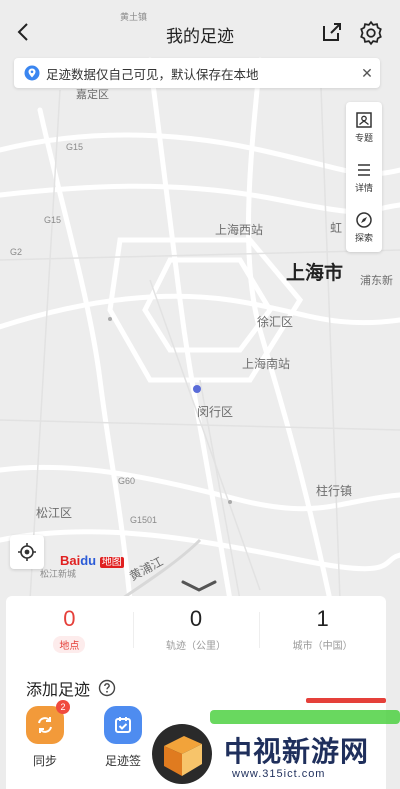 The image size is (400, 789). What do you see at coordinates (334, 491) in the screenshot?
I see `map-label: 柱行镇` at bounding box center [334, 491].